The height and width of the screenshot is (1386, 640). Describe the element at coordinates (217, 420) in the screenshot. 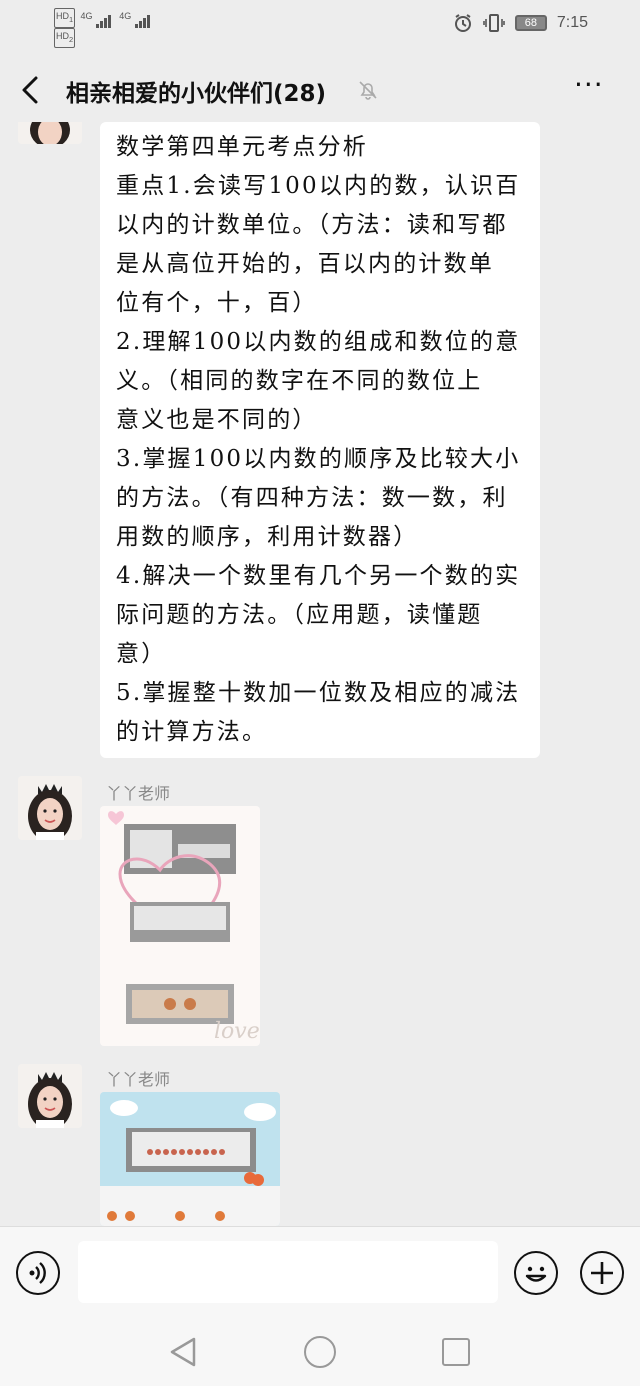

I see `message-line: 意义也是不同的）` at that location.